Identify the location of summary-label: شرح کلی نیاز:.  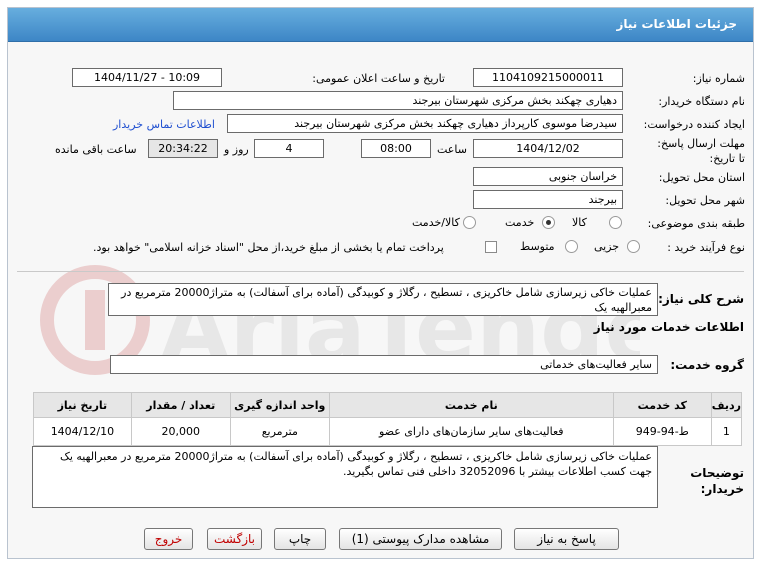
(701, 299).